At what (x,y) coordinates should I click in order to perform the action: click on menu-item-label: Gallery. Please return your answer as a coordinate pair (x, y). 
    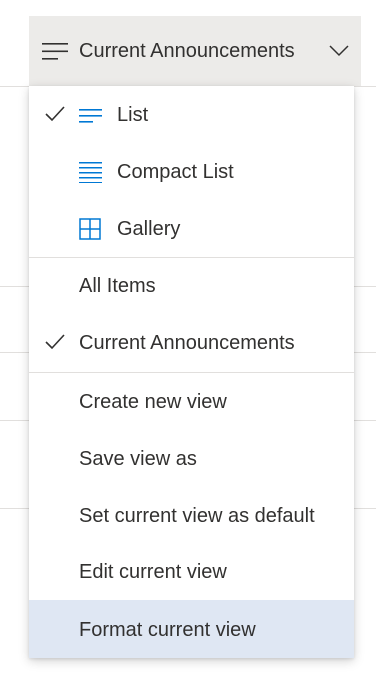
    Looking at the image, I should click on (149, 229).